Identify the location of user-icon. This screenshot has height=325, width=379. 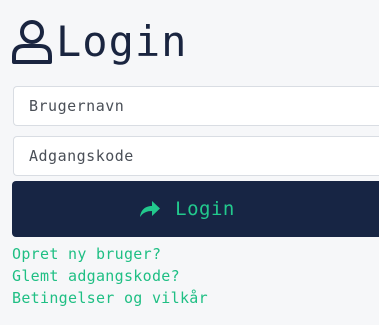
(32, 42).